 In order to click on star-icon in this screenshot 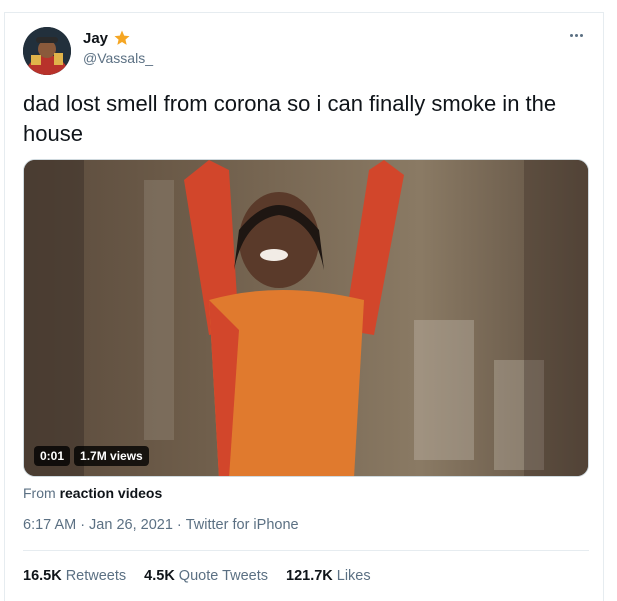, I will do `click(122, 37)`.